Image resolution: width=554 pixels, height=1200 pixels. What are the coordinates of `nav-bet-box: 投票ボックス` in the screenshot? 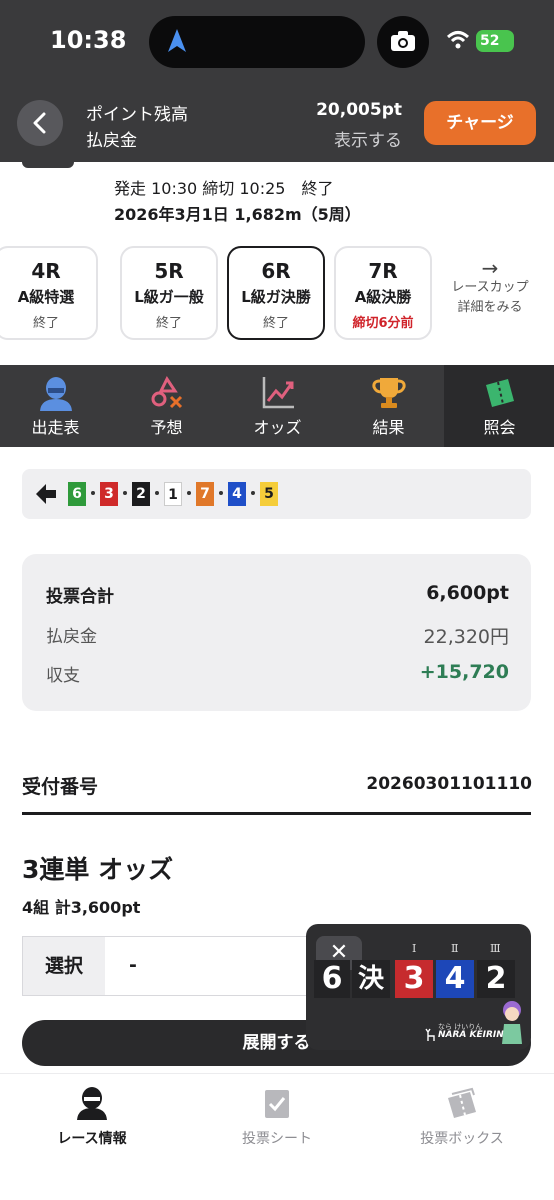 It's located at (462, 1129).